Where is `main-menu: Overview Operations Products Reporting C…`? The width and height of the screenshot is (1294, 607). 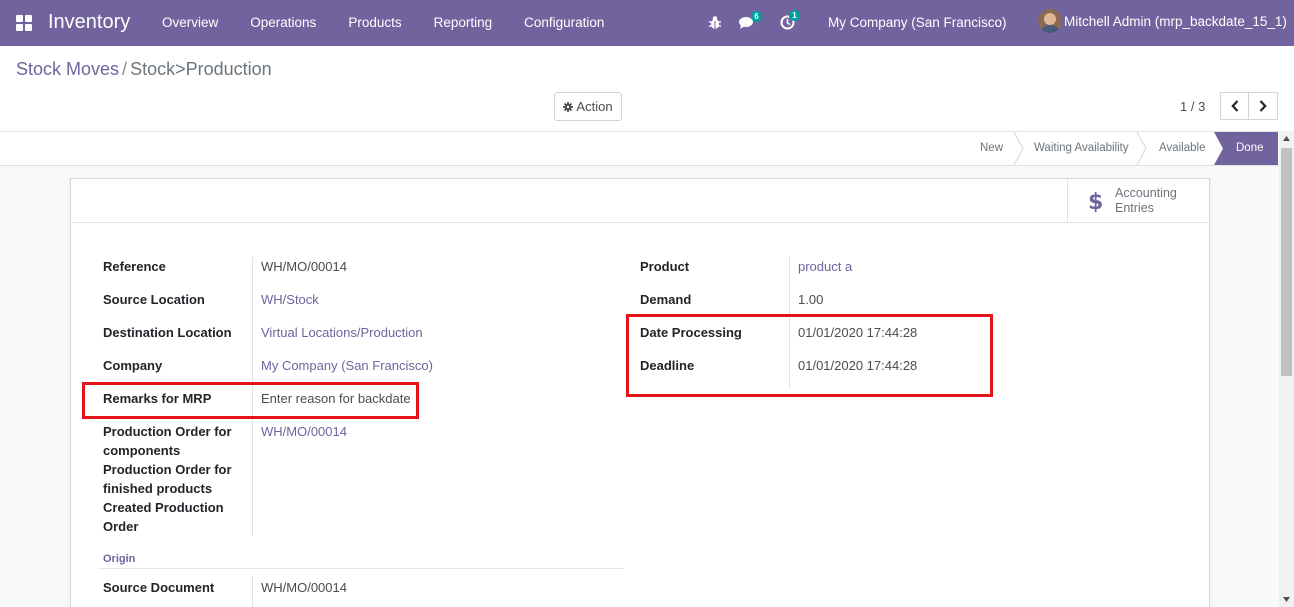
main-menu: Overview Operations Products Reporting C… is located at coordinates (383, 23).